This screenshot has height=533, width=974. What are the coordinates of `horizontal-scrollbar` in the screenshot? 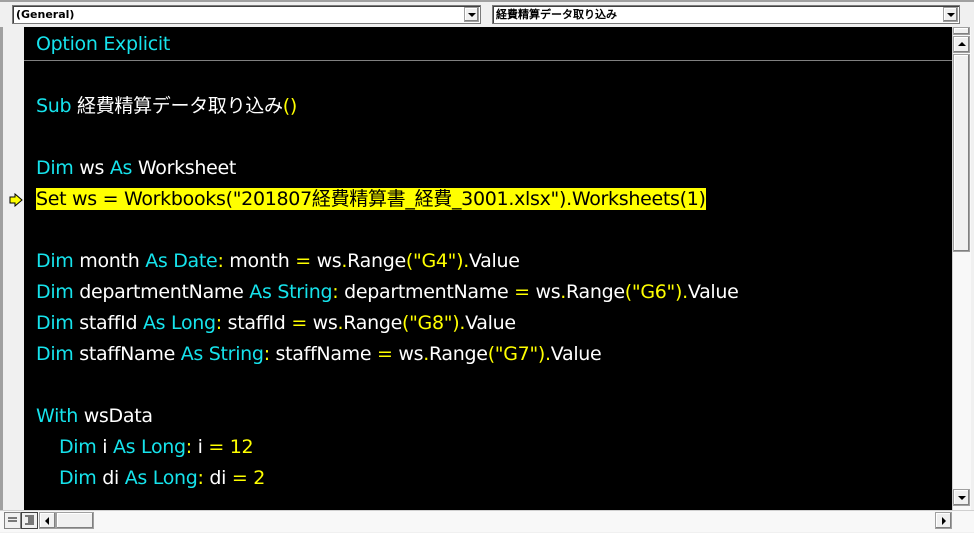 It's located at (487, 521).